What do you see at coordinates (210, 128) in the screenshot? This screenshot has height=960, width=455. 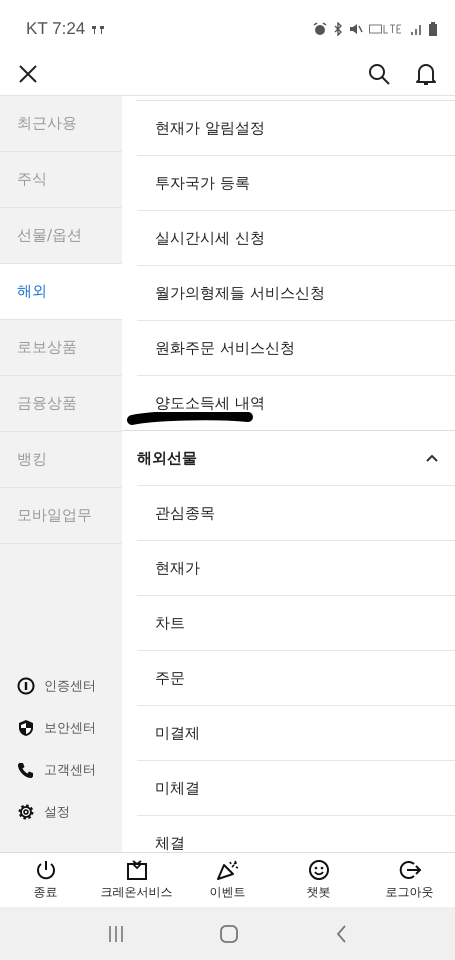 I see `menu-item: 현재가 알림설정` at bounding box center [210, 128].